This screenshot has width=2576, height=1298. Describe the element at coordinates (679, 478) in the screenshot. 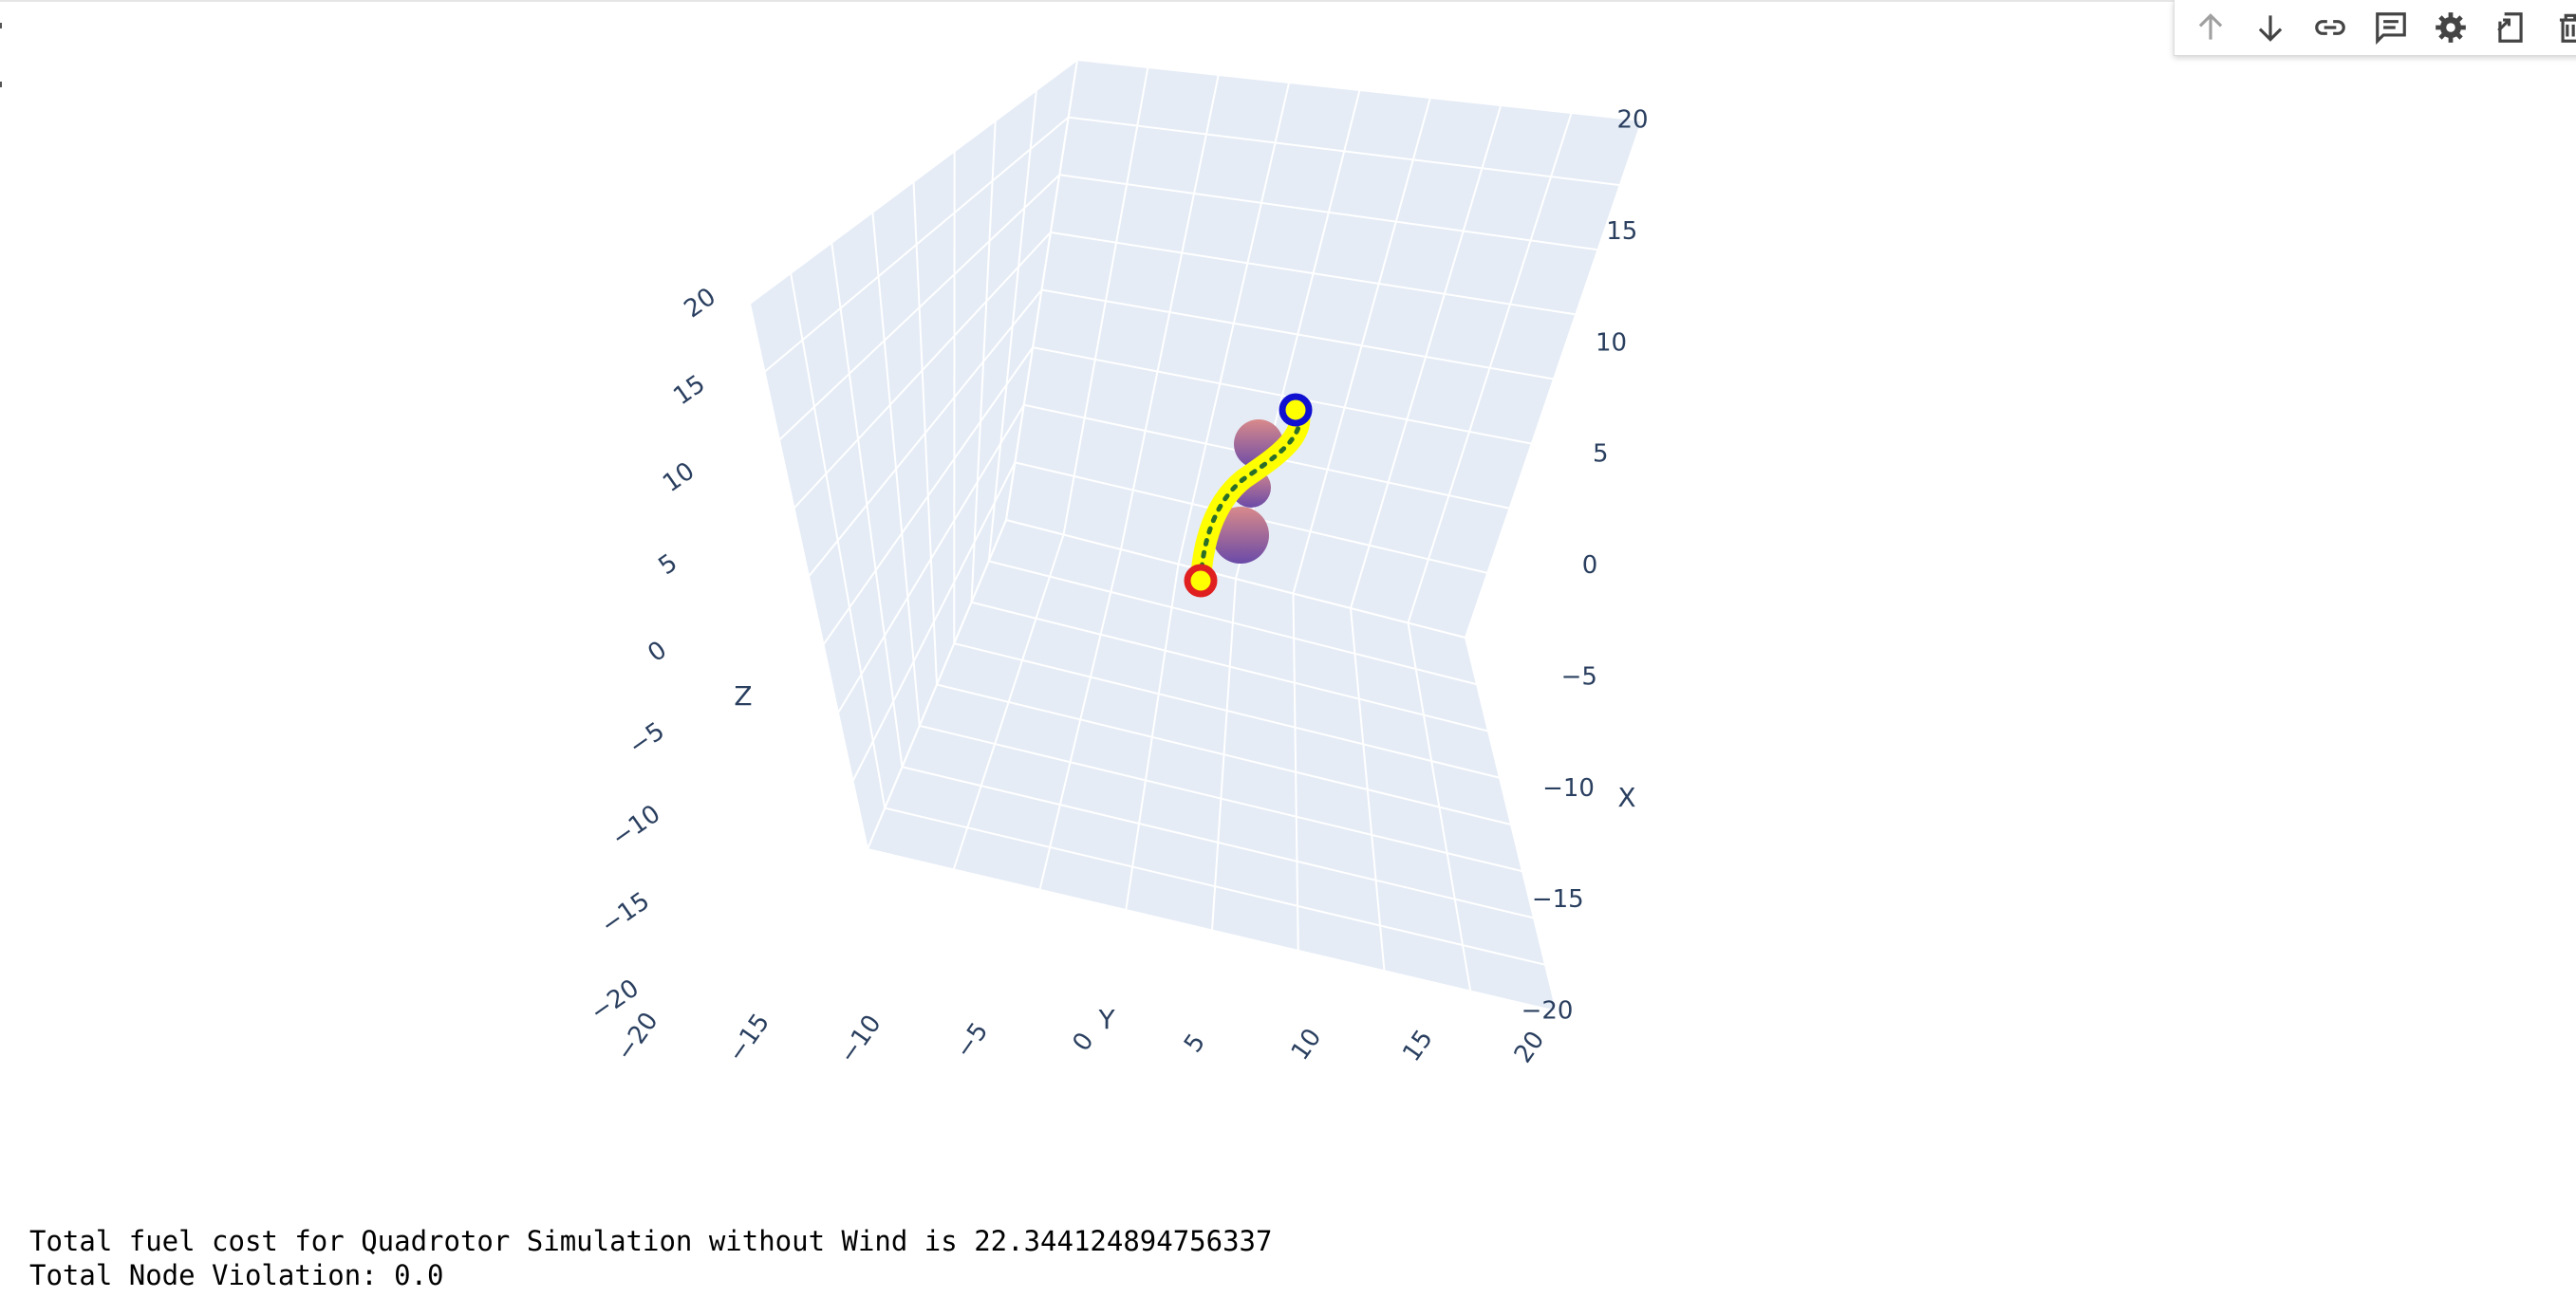

I see `z-tick-label: 10` at that location.